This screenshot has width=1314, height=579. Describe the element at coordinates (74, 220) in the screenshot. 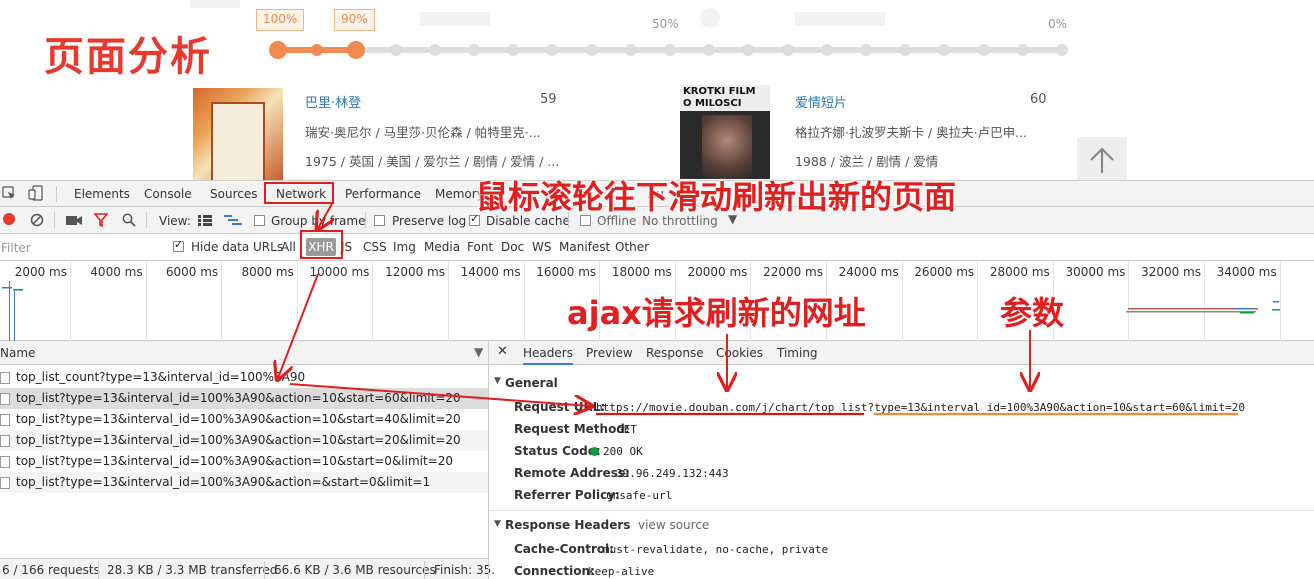

I see `screenshot-icon` at that location.